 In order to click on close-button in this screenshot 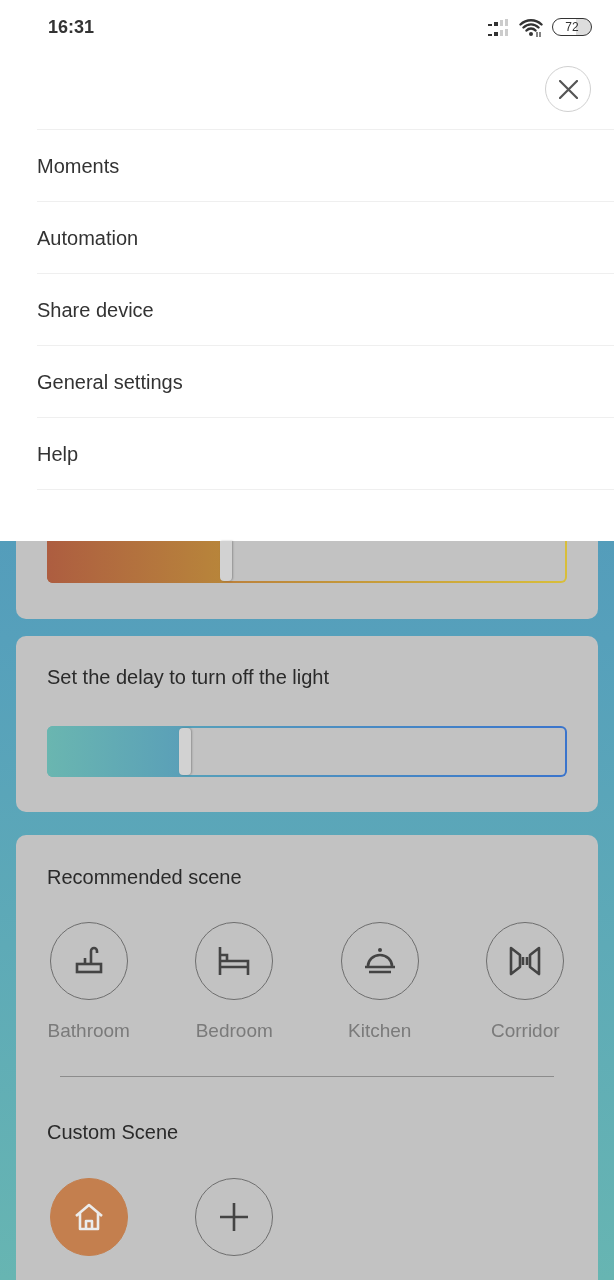, I will do `click(568, 89)`.